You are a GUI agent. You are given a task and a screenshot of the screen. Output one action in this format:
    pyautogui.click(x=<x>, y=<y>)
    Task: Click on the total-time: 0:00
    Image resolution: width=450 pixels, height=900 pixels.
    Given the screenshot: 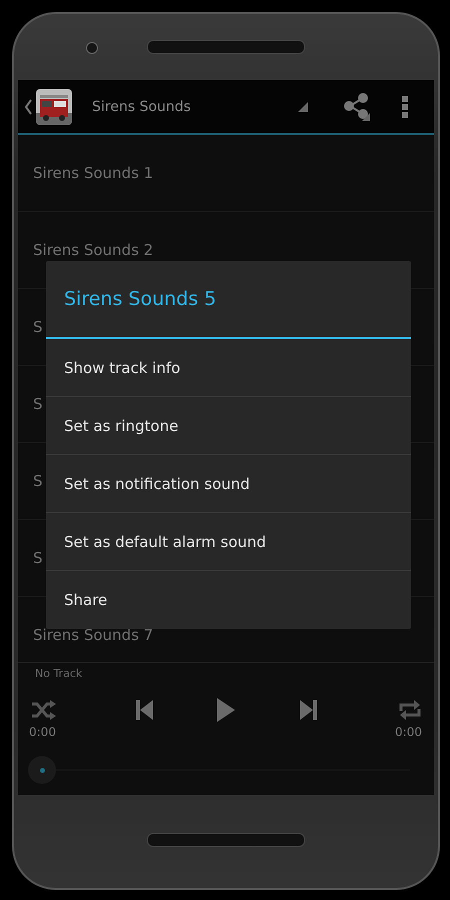 What is the action you would take?
    pyautogui.click(x=408, y=732)
    